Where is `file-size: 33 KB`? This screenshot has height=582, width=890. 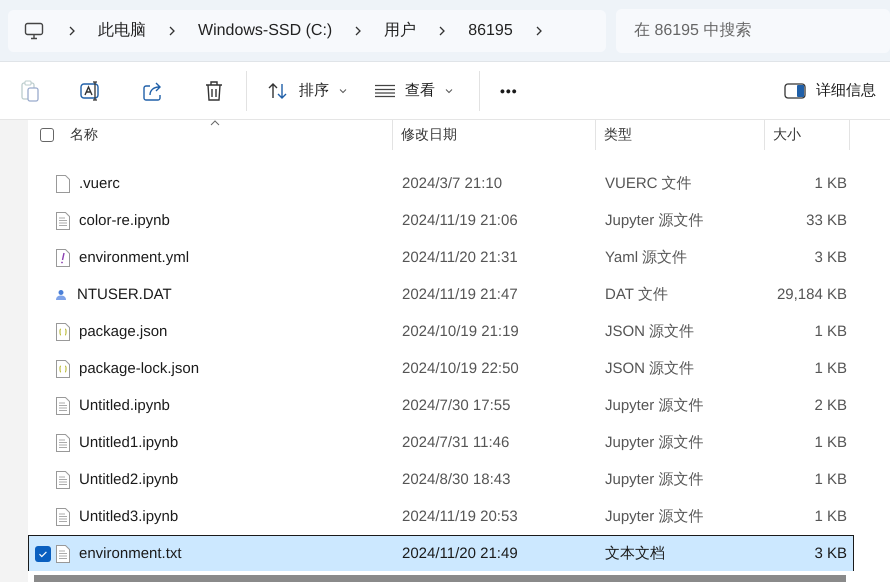
file-size: 33 KB is located at coordinates (826, 220).